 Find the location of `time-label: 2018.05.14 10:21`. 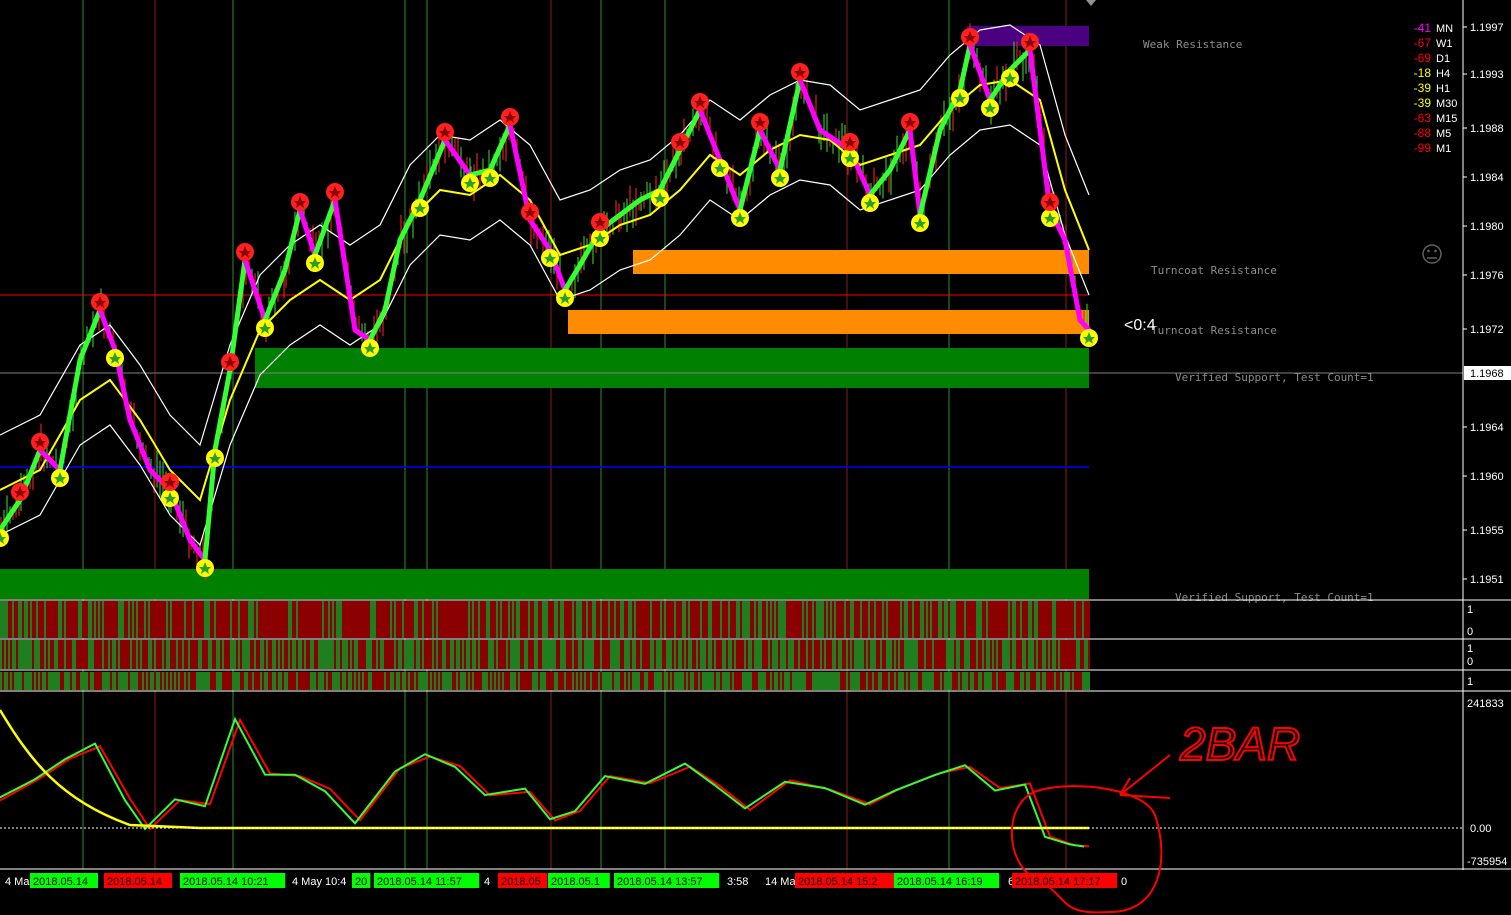

time-label: 2018.05.14 10:21 is located at coordinates (233, 880).